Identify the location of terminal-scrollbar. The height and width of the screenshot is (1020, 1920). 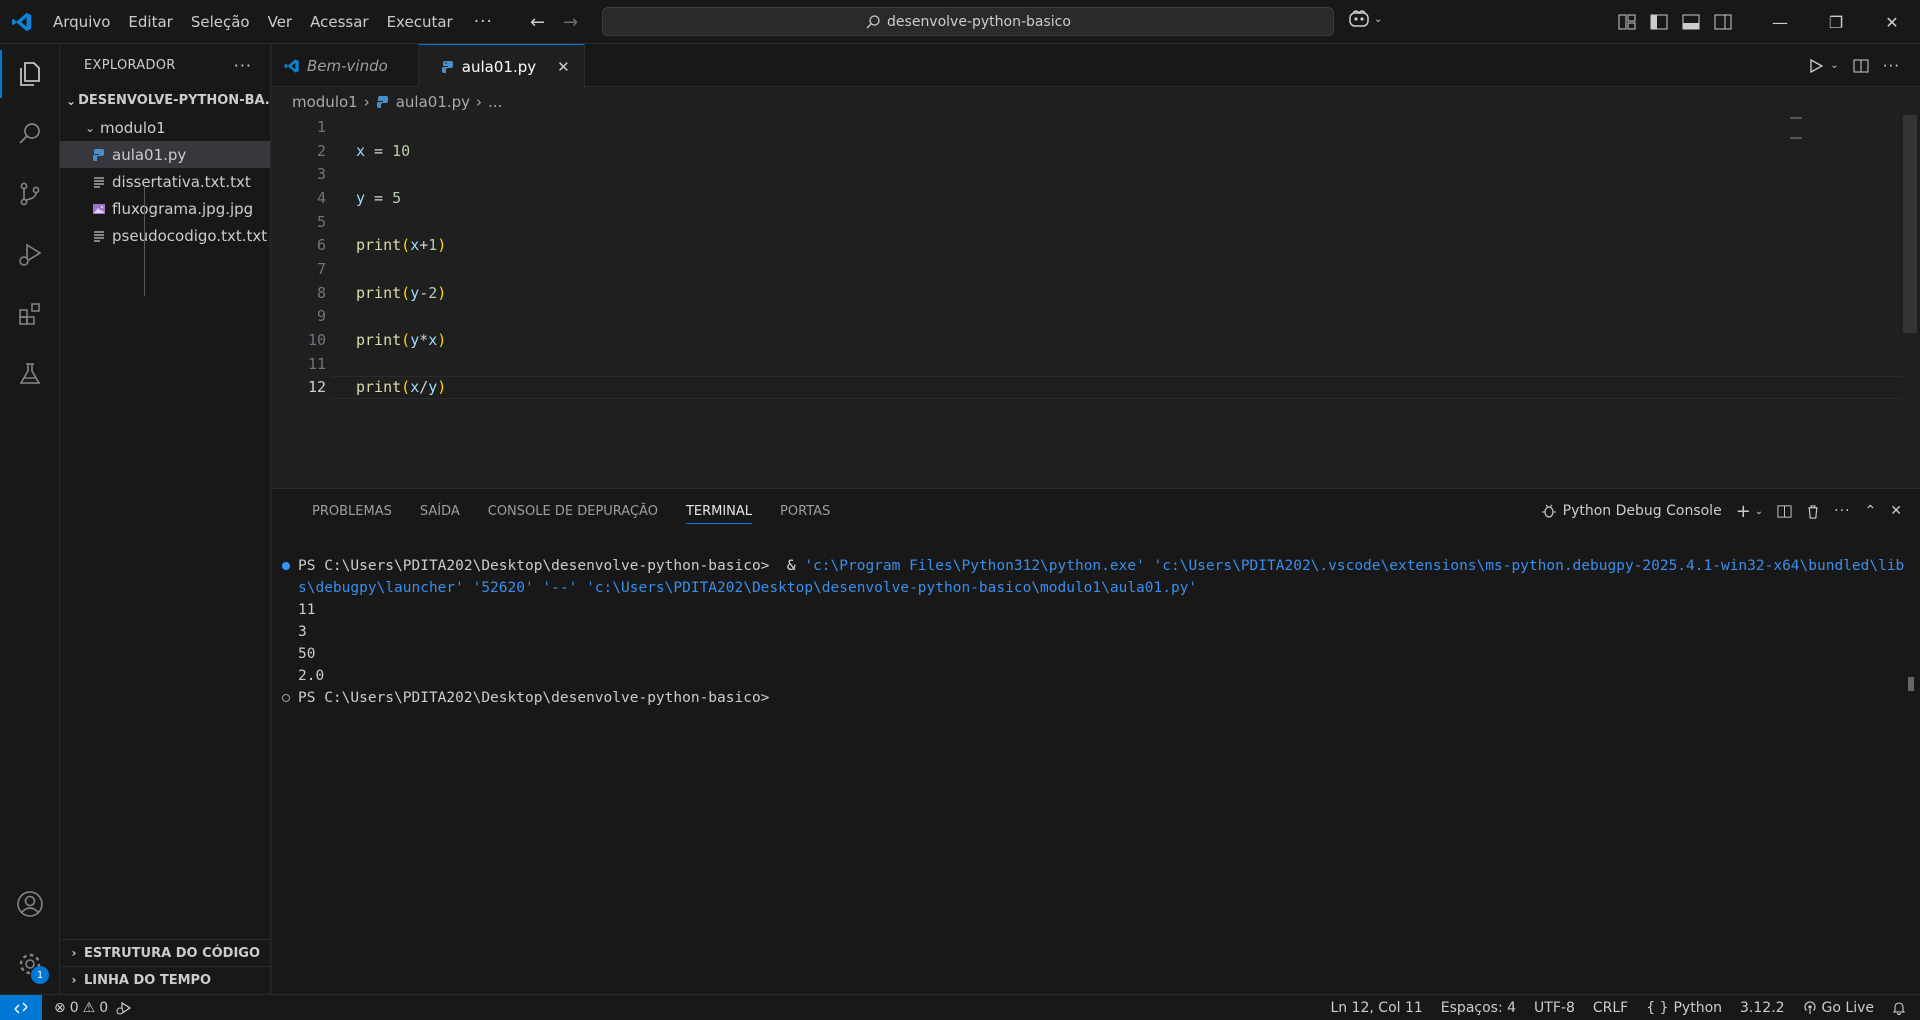
(1911, 684).